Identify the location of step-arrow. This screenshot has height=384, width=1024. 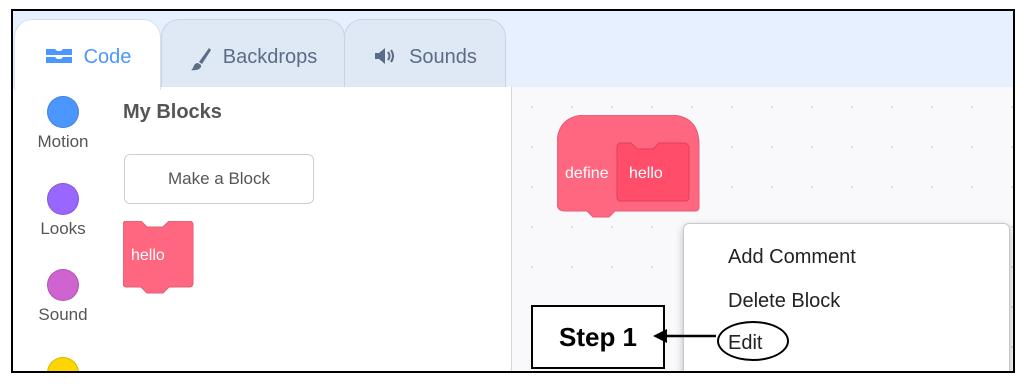
(684, 336).